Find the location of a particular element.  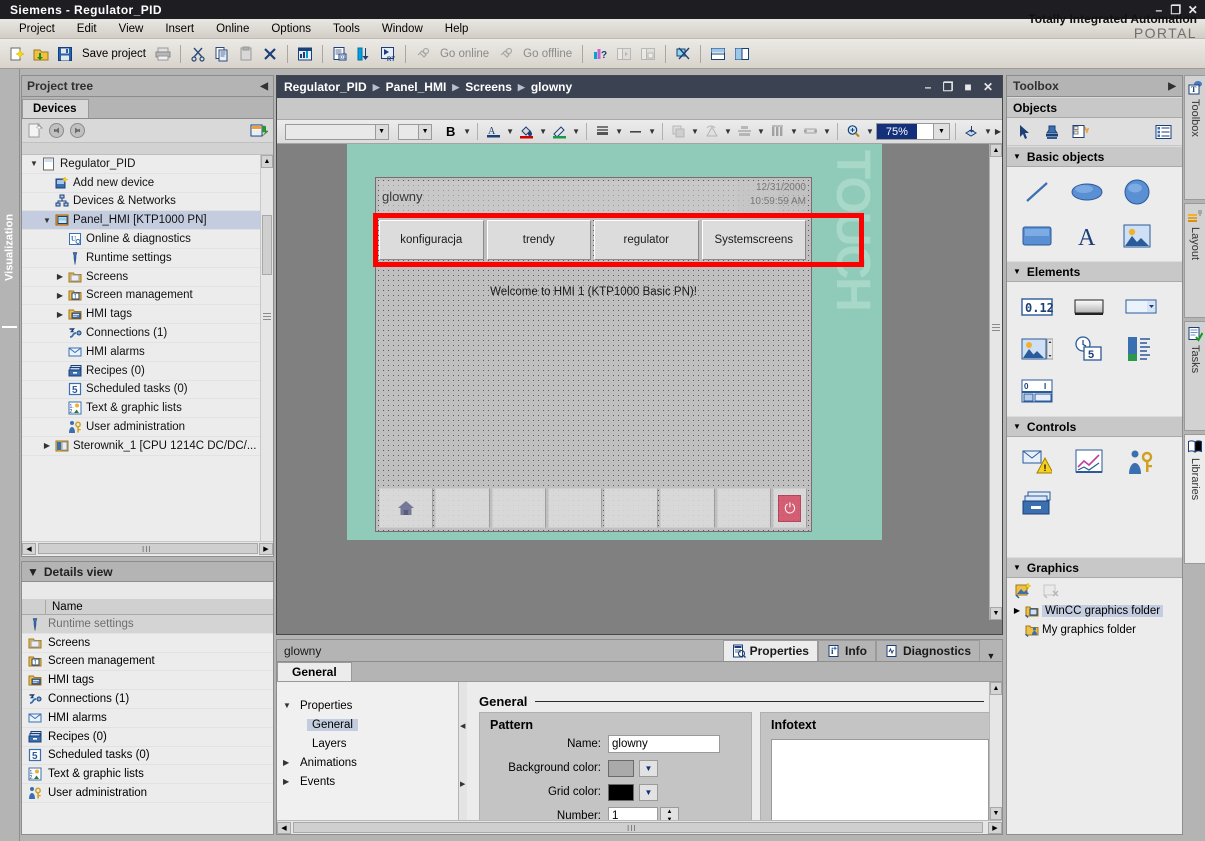

tab-devices: Devices is located at coordinates (56, 108).